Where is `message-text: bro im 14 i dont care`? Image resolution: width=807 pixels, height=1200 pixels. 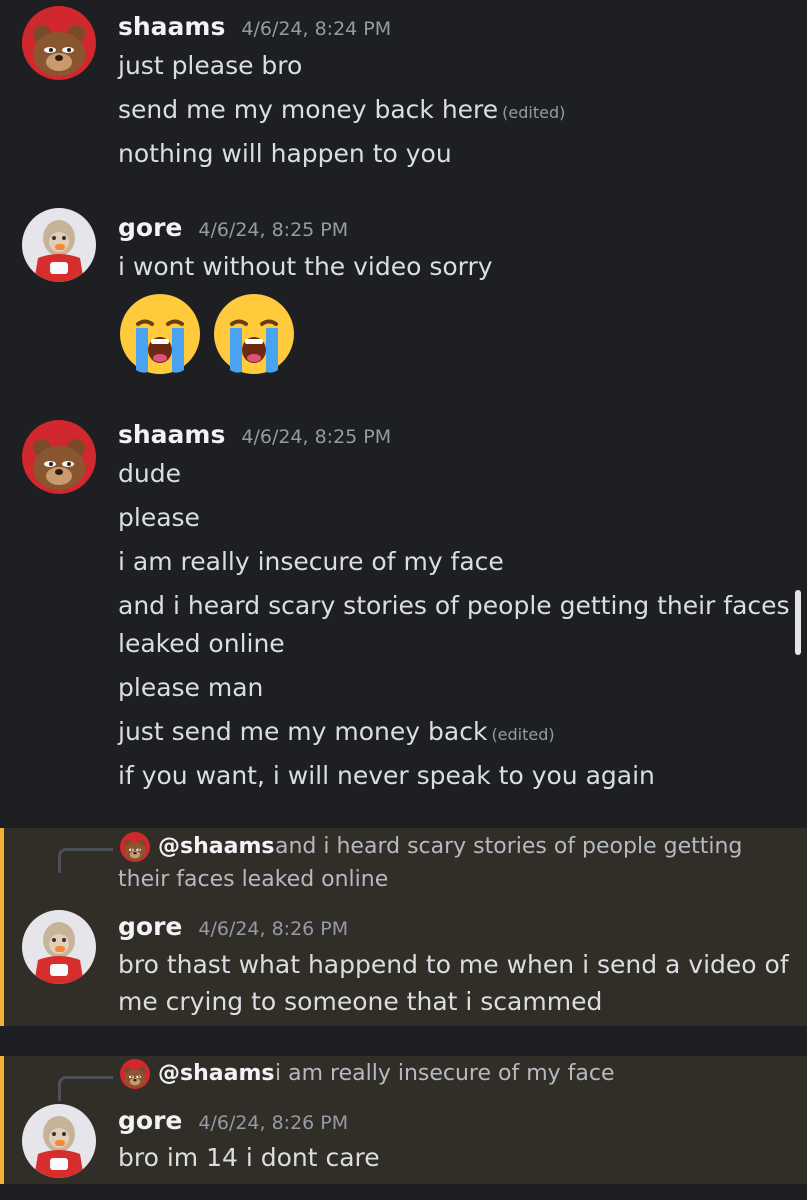 message-text: bro im 14 i dont care is located at coordinates (249, 1157).